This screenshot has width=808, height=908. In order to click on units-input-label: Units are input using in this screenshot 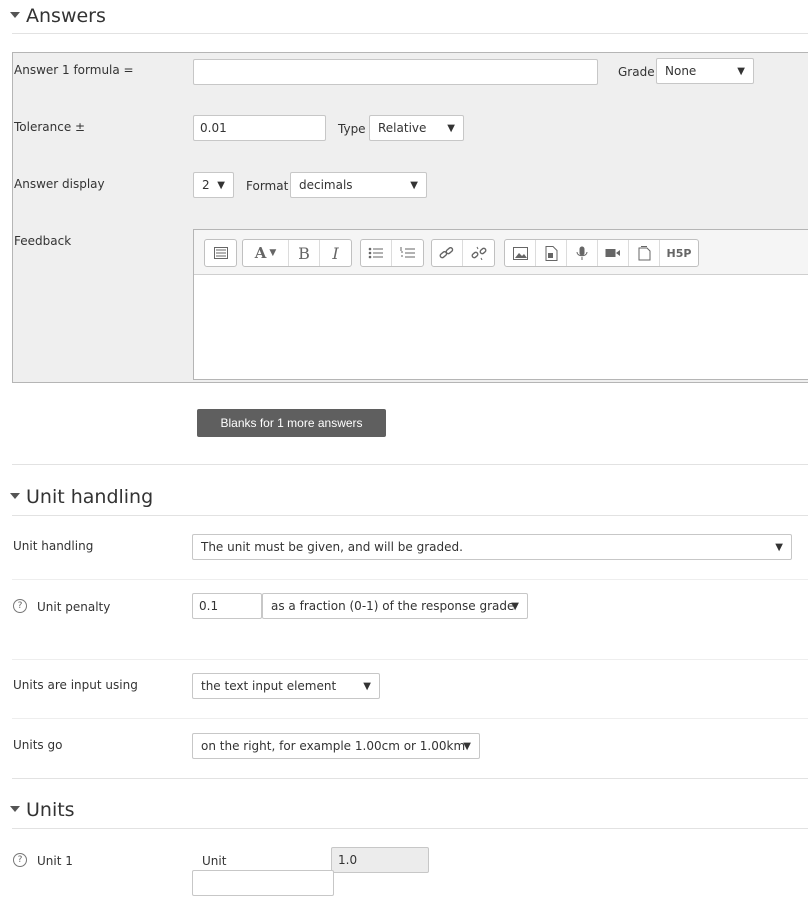, I will do `click(75, 685)`.